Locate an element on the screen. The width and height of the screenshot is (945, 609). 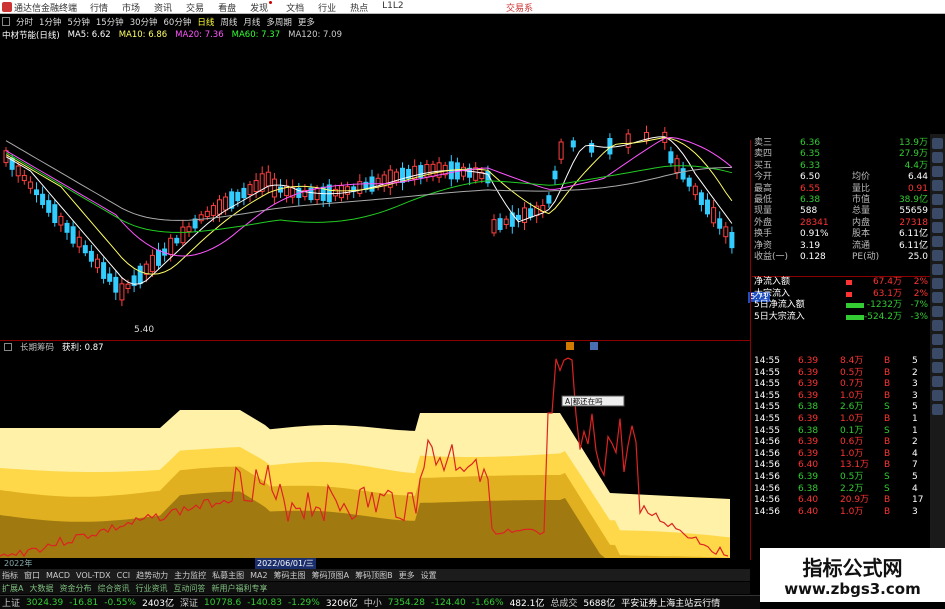
status-sme-label: 中小 is located at coordinates (373, 602).